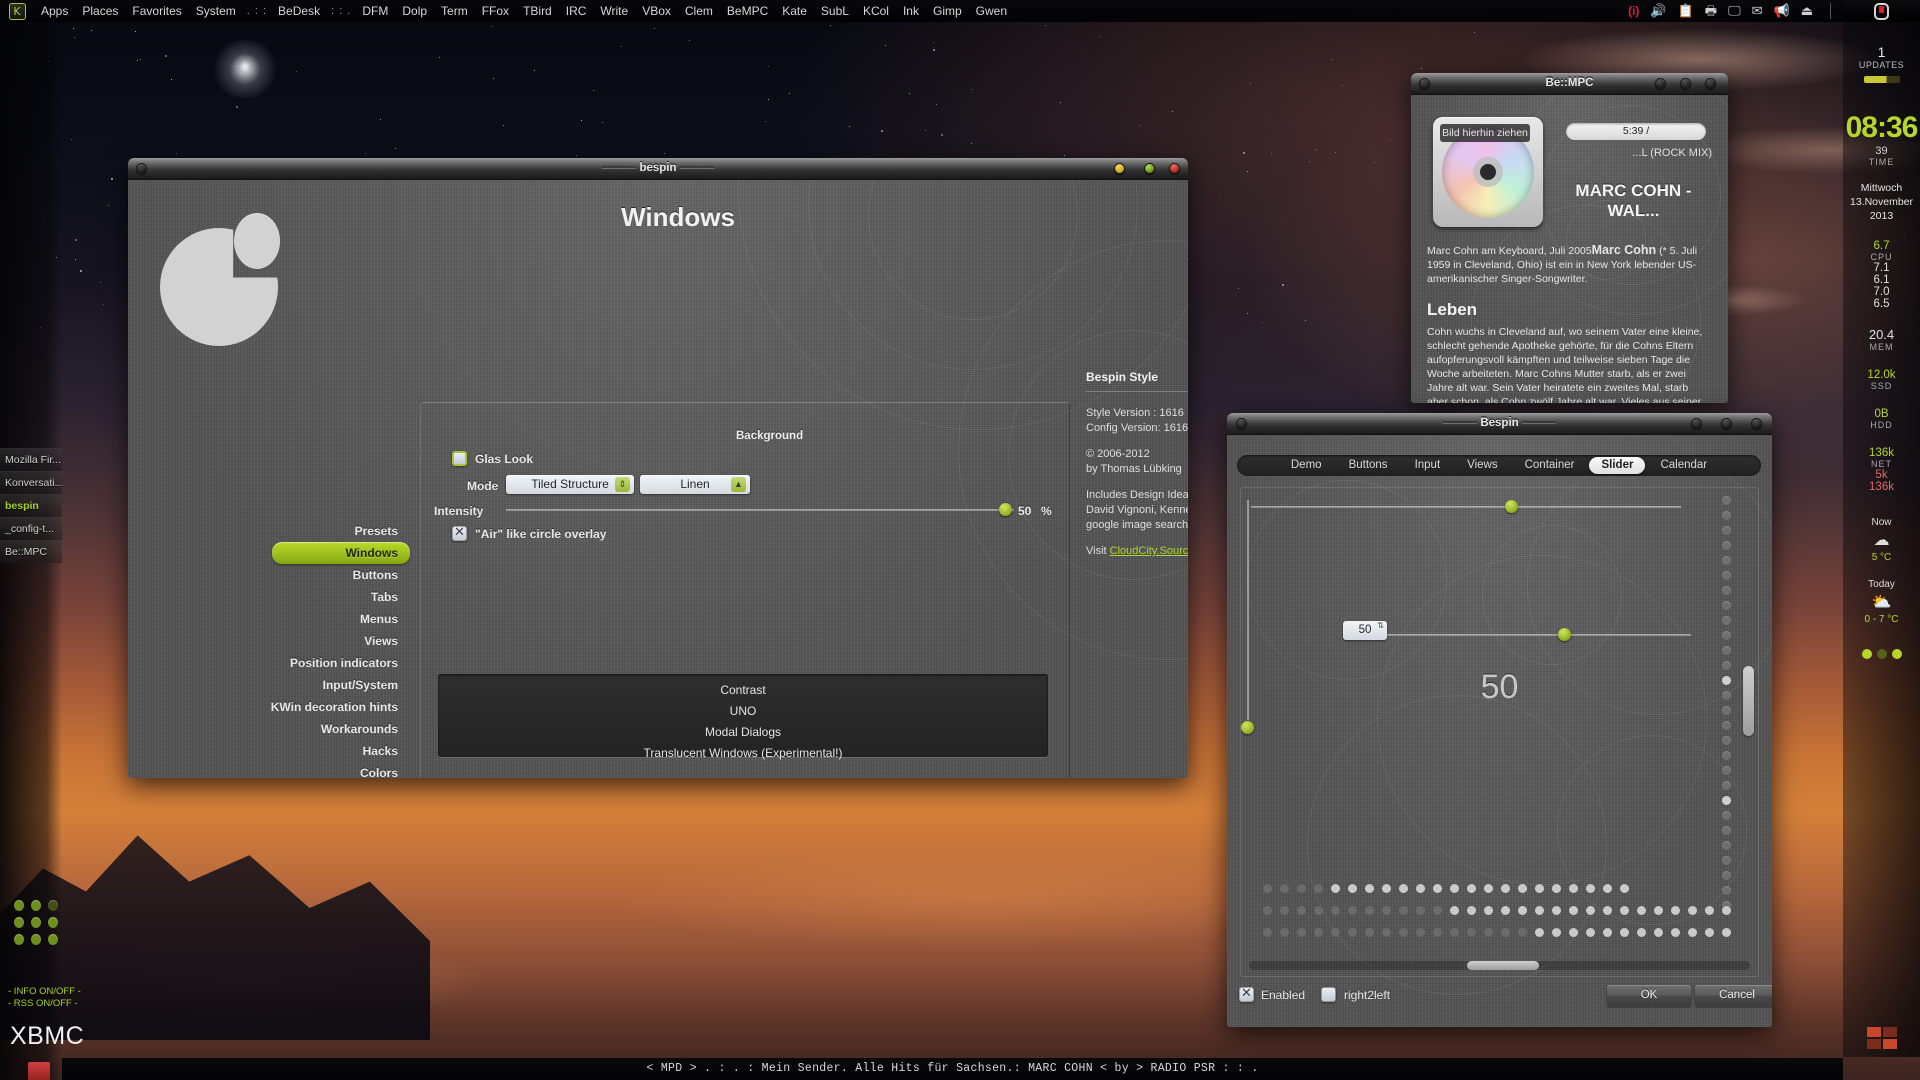 This screenshot has height=1080, width=1920. Describe the element at coordinates (1119, 168) in the screenshot. I see `minimize-button` at that location.